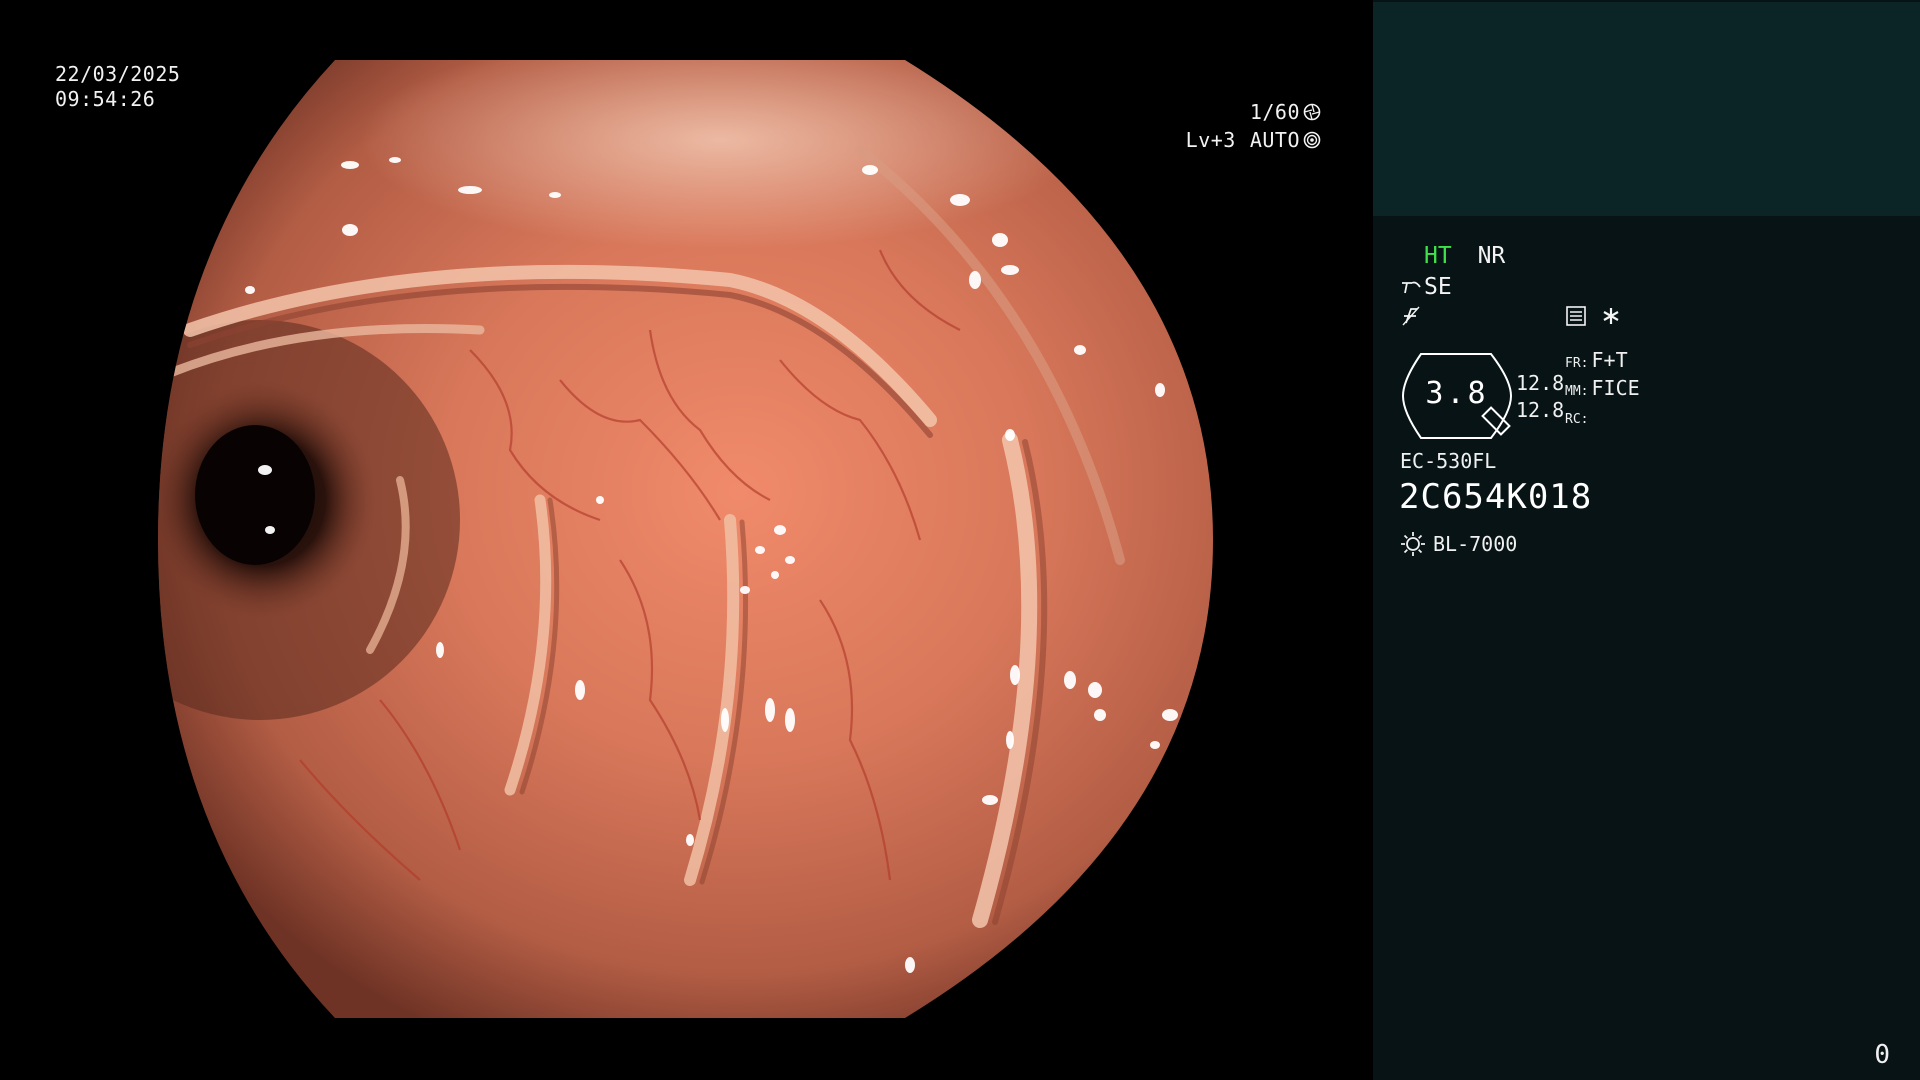 Image resolution: width=1920 pixels, height=1080 pixels. Describe the element at coordinates (1448, 461) in the screenshot. I see `scope-model: EC-530FL` at that location.